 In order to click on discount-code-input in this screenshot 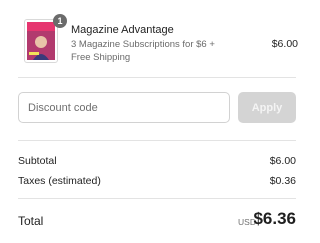, I will do `click(124, 107)`.